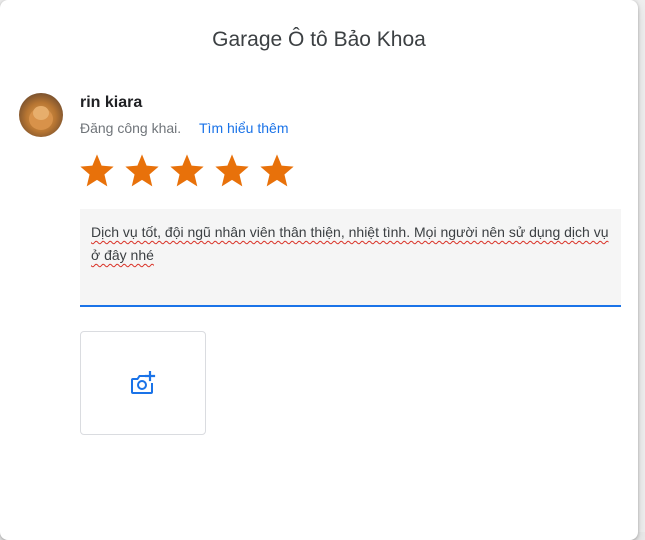 The image size is (645, 540). Describe the element at coordinates (111, 102) in the screenshot. I see `user-name: rin kiara` at that location.